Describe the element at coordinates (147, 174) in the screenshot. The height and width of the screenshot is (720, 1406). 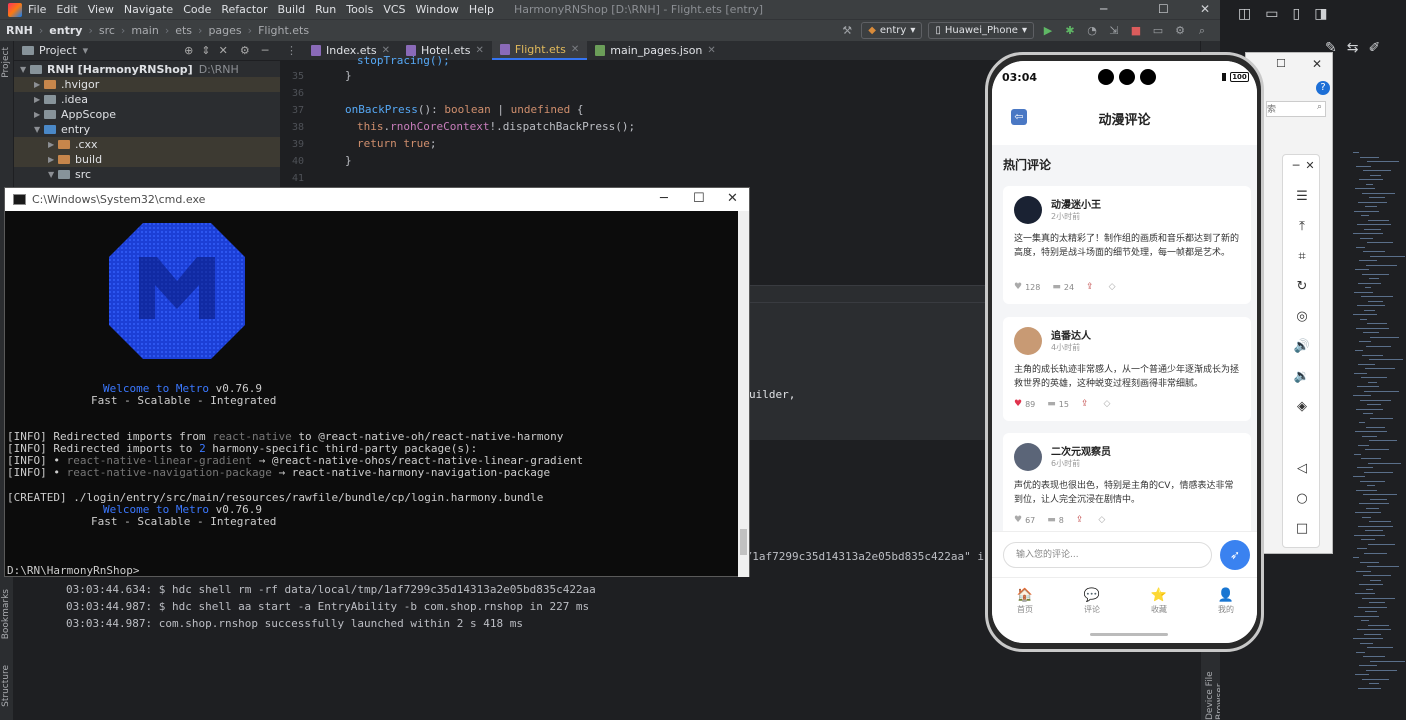
I see `tree-item: ▼ src` at that location.